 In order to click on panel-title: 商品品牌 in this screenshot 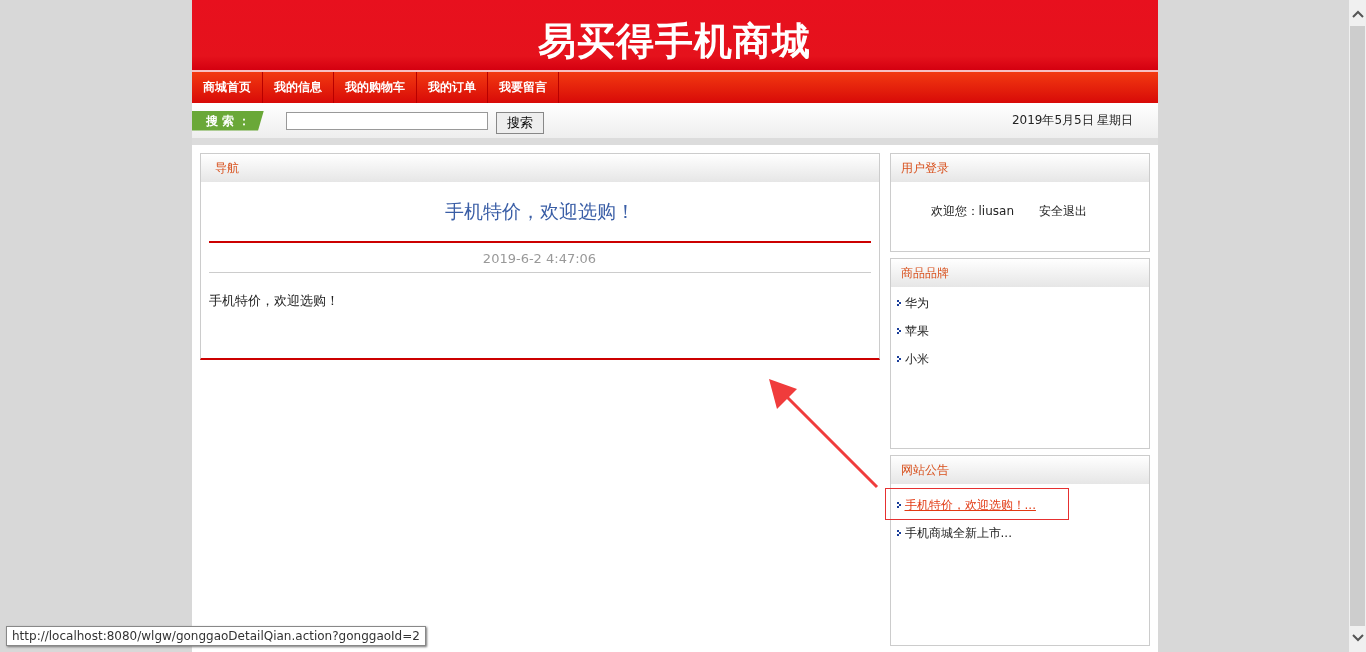, I will do `click(924, 273)`.